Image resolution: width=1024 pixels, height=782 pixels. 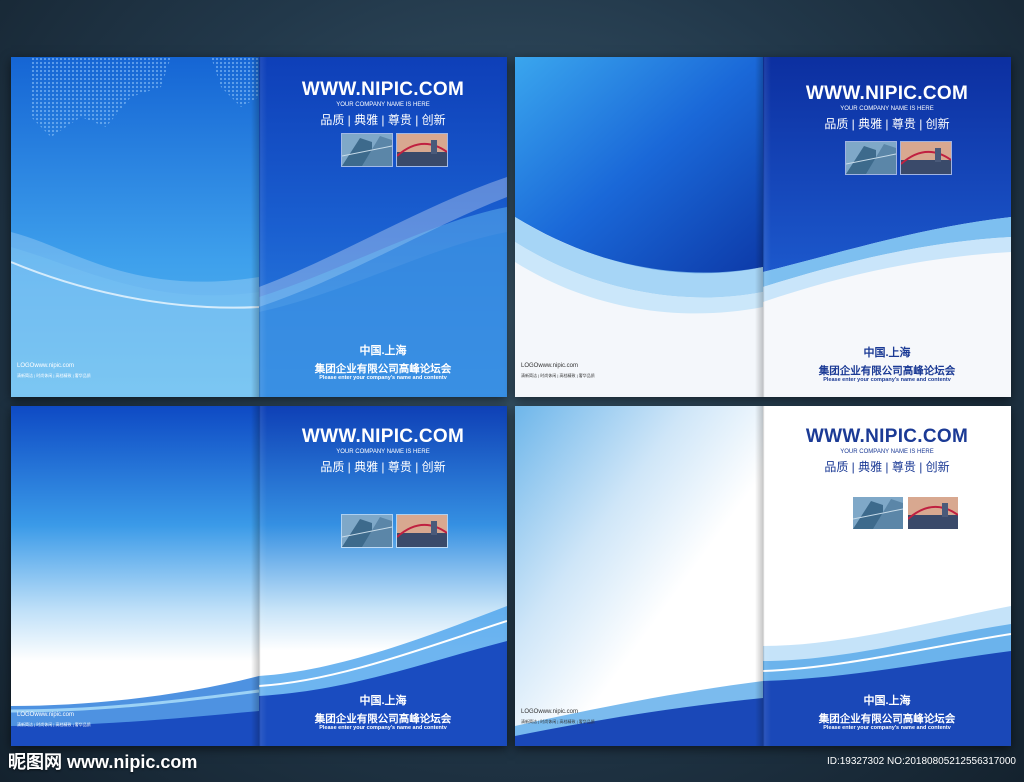 What do you see at coordinates (103, 762) in the screenshot?
I see `watermark-logo: 昵图网 www.nipic.com` at bounding box center [103, 762].